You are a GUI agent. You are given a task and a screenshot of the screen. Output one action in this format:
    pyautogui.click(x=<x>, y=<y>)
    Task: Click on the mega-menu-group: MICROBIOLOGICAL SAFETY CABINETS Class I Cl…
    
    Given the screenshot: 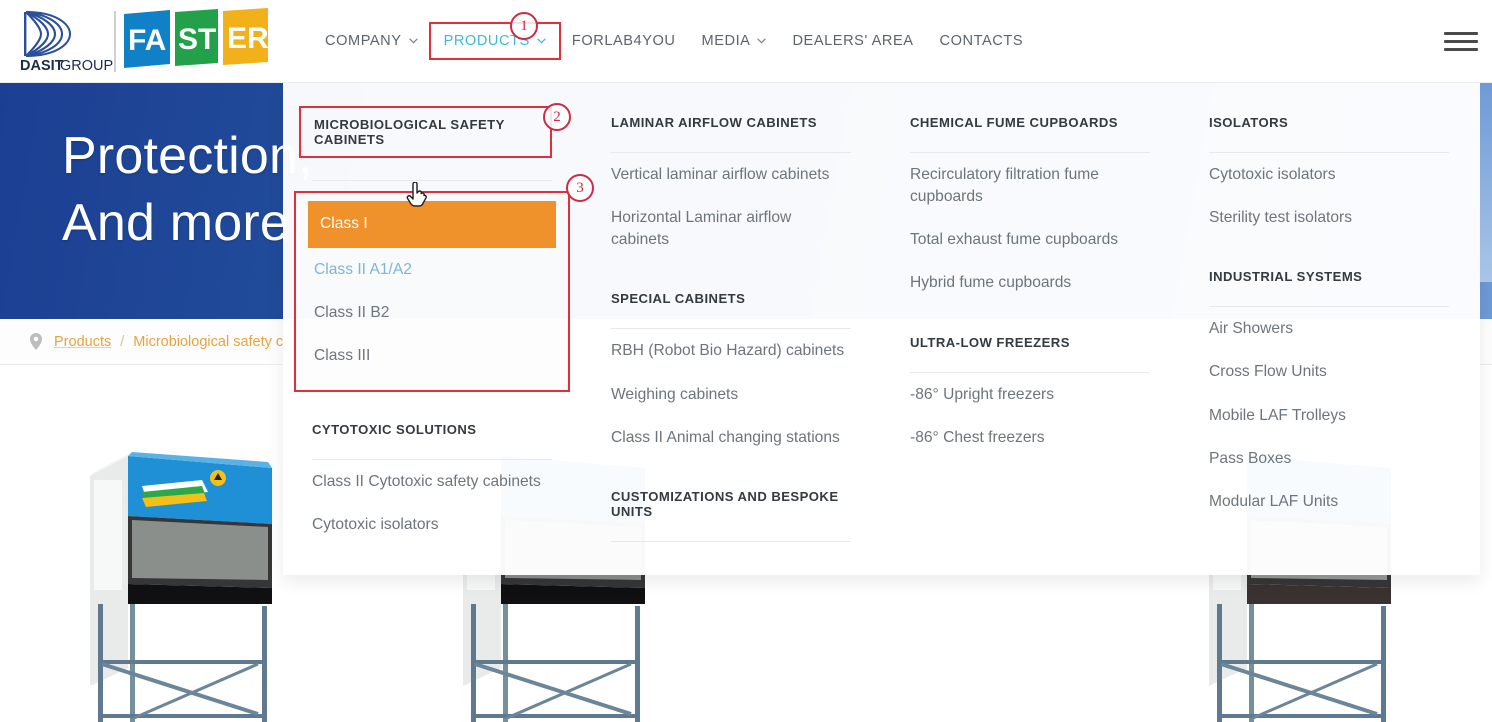 What is the action you would take?
    pyautogui.click(x=432, y=249)
    